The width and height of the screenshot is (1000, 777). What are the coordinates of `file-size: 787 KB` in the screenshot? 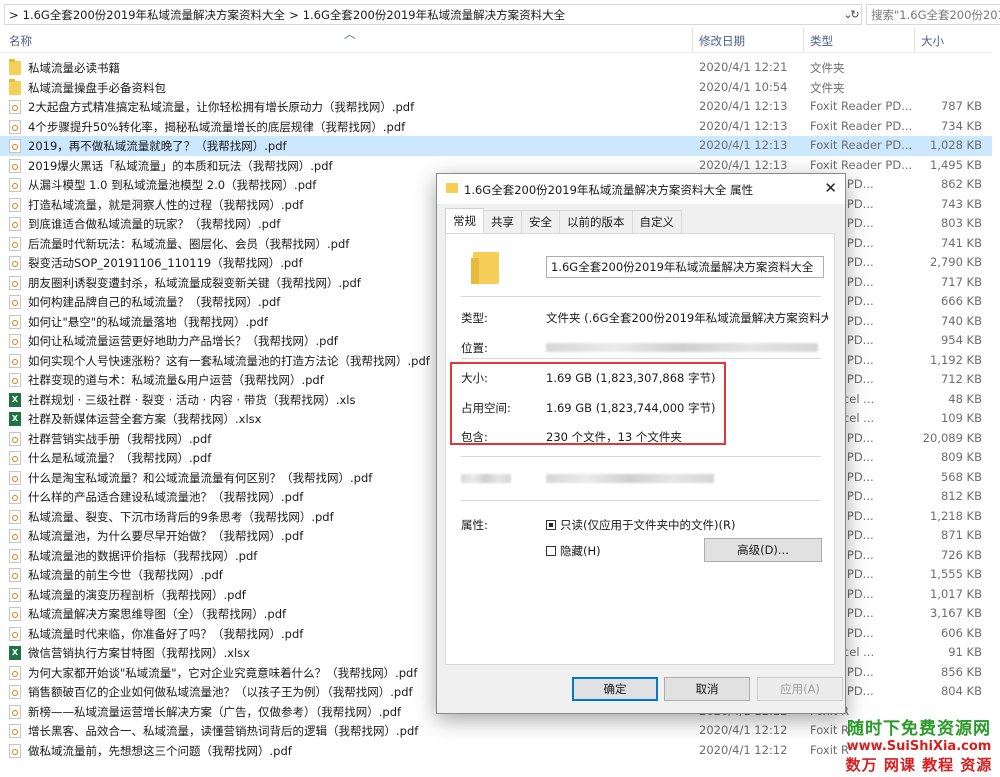 It's located at (961, 106).